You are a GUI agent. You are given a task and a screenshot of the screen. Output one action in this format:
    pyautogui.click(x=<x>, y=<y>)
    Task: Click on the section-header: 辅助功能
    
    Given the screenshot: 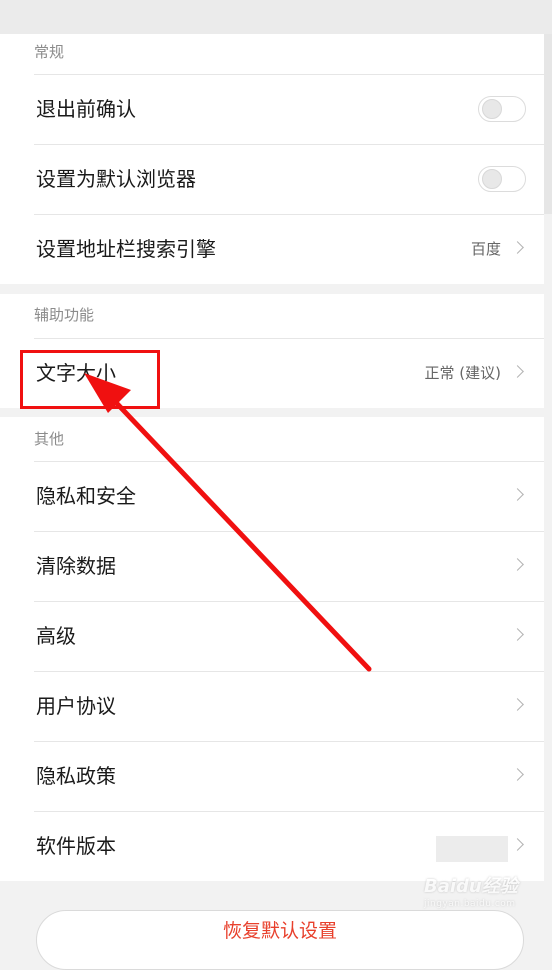 What is the action you would take?
    pyautogui.click(x=64, y=315)
    